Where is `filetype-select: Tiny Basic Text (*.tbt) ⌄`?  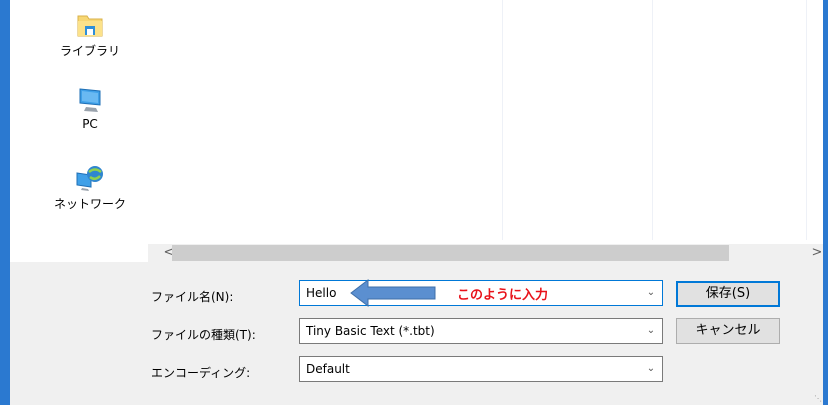
filetype-select: Tiny Basic Text (*.tbt) ⌄ is located at coordinates (481, 331).